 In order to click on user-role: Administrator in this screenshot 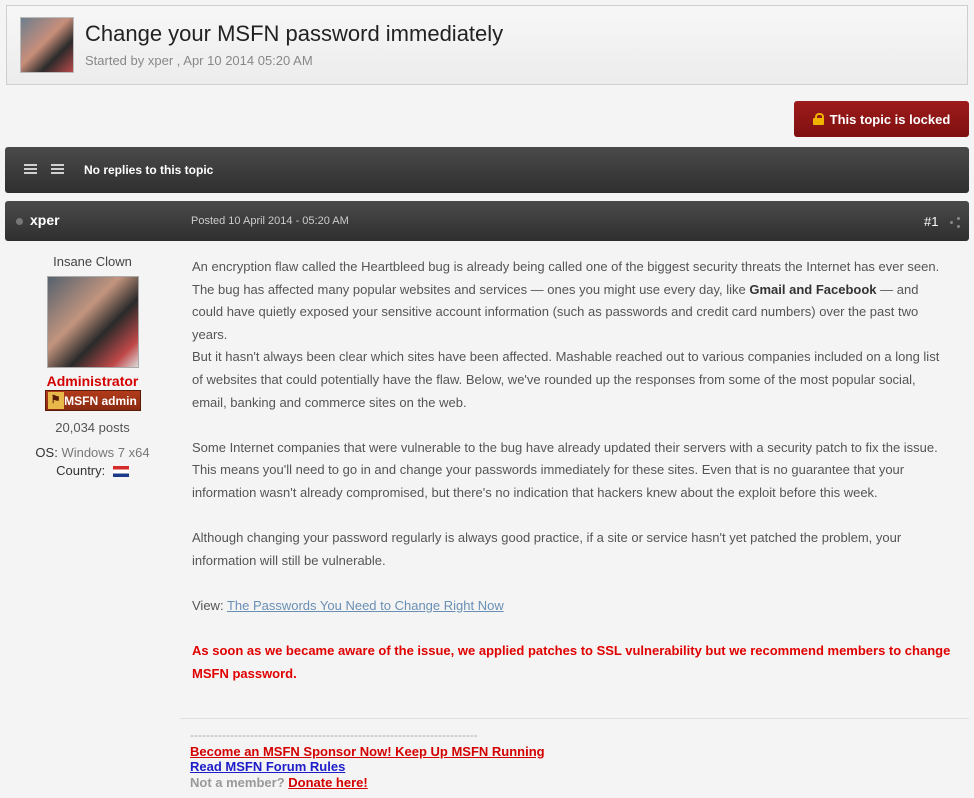, I will do `click(92, 381)`.